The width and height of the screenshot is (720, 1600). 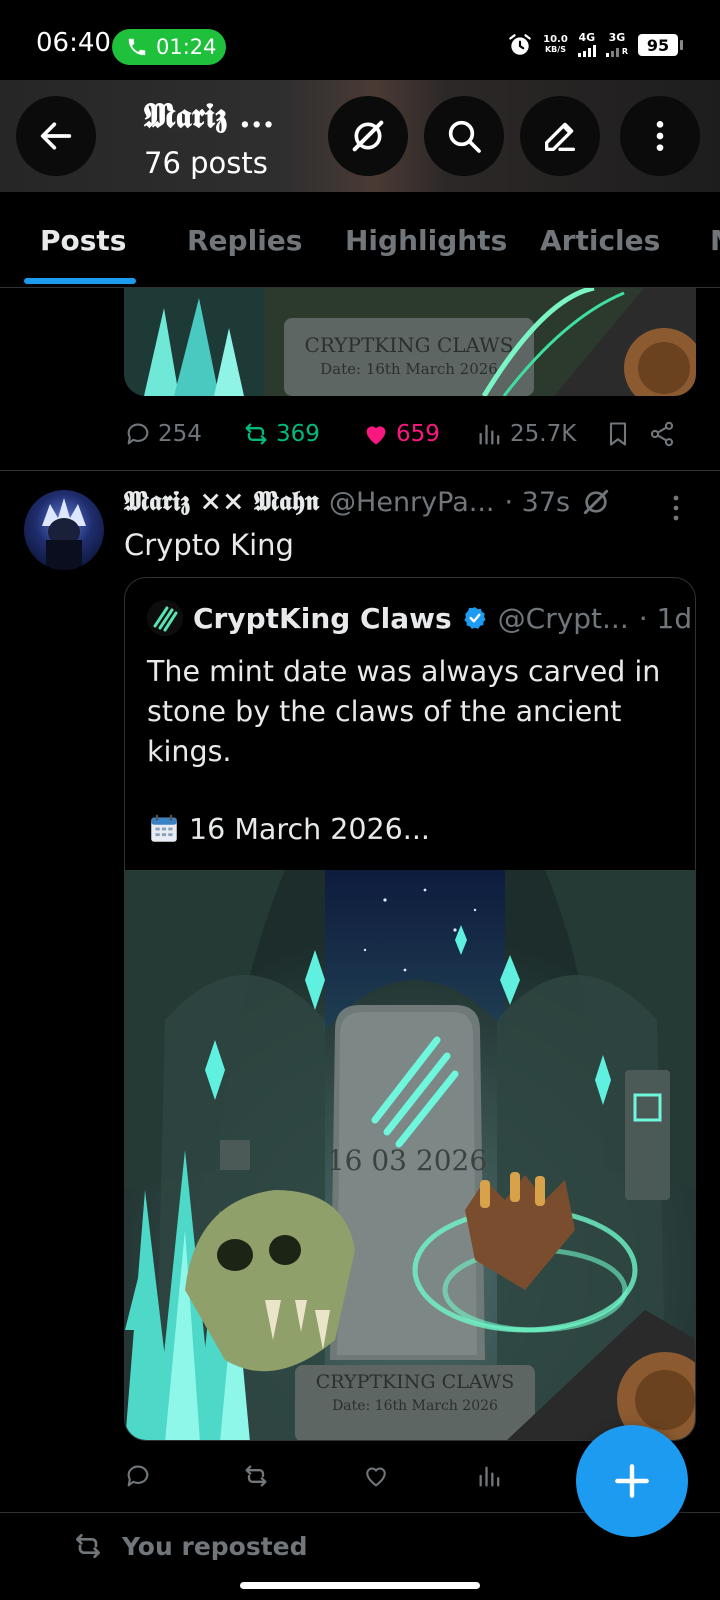 What do you see at coordinates (715, 240) in the screenshot?
I see `tab-media: M` at bounding box center [715, 240].